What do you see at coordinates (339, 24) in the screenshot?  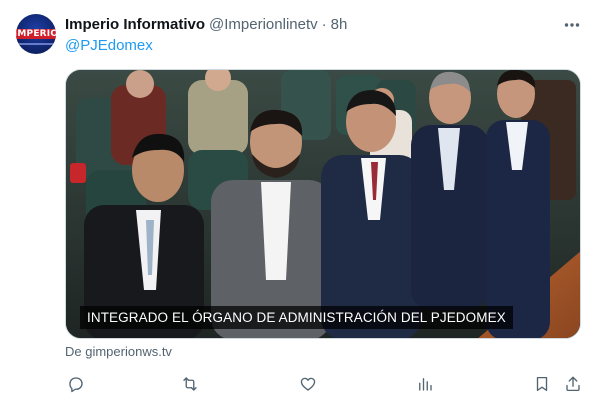 I see `tweet-time: 8h` at bounding box center [339, 24].